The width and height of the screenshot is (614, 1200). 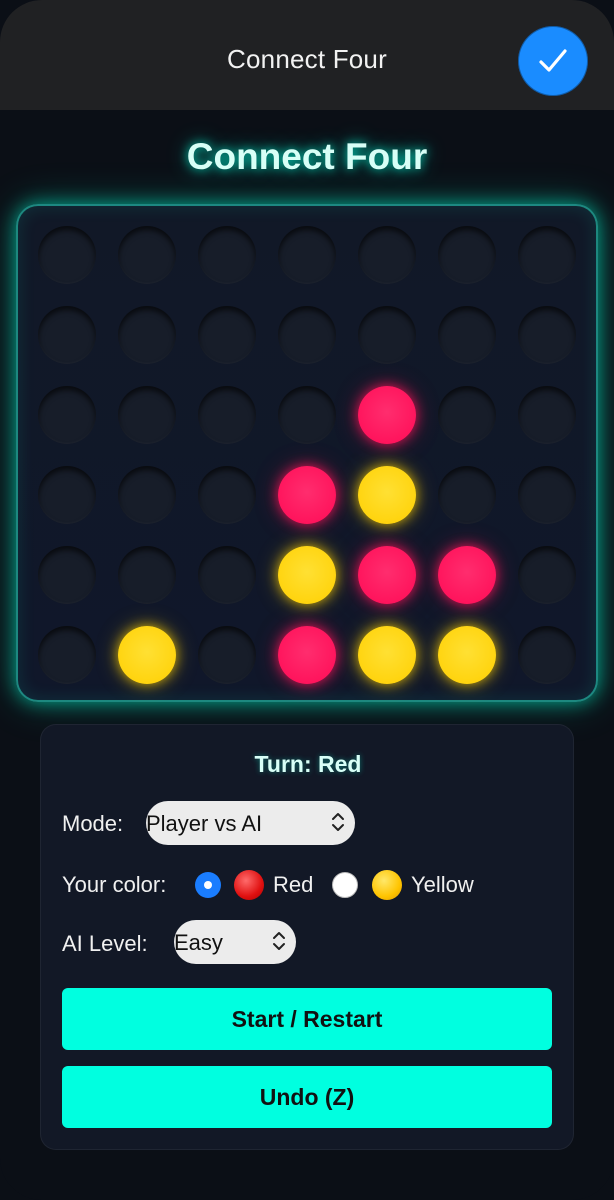 What do you see at coordinates (307, 55) in the screenshot?
I see `top-bar: Connect Four` at bounding box center [307, 55].